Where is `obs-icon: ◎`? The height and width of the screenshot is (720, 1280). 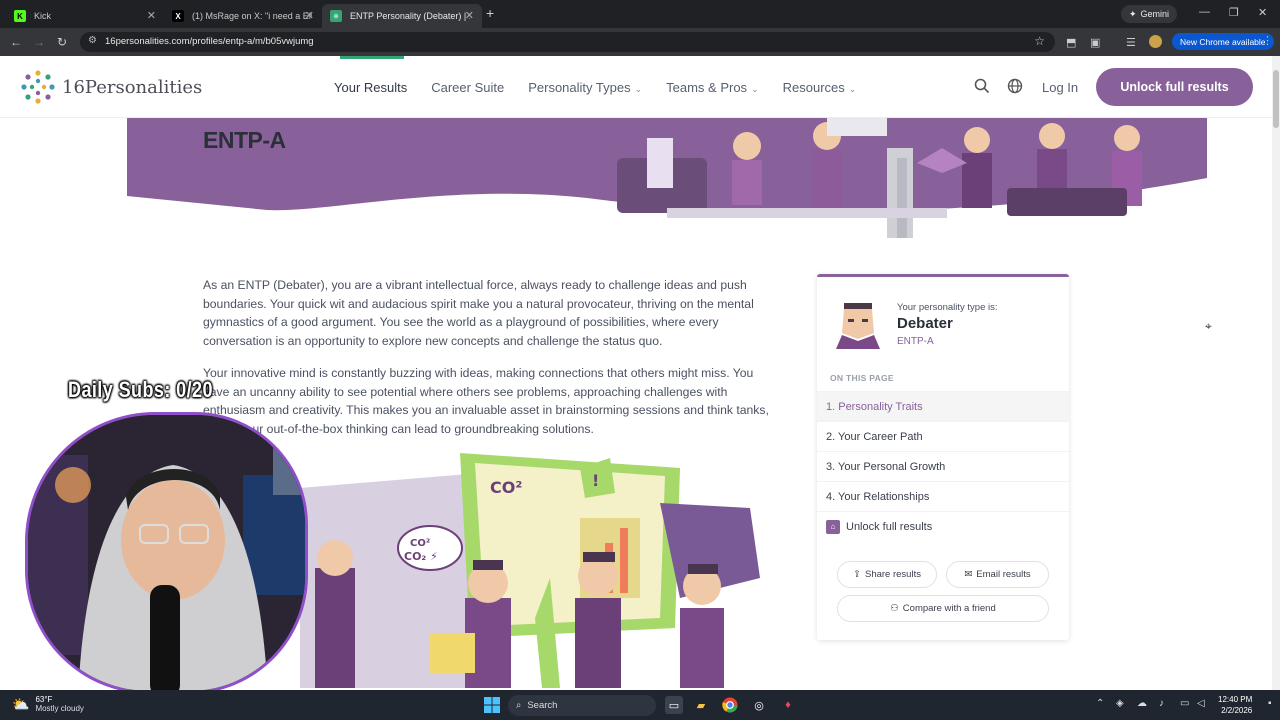 obs-icon: ◎ is located at coordinates (759, 705).